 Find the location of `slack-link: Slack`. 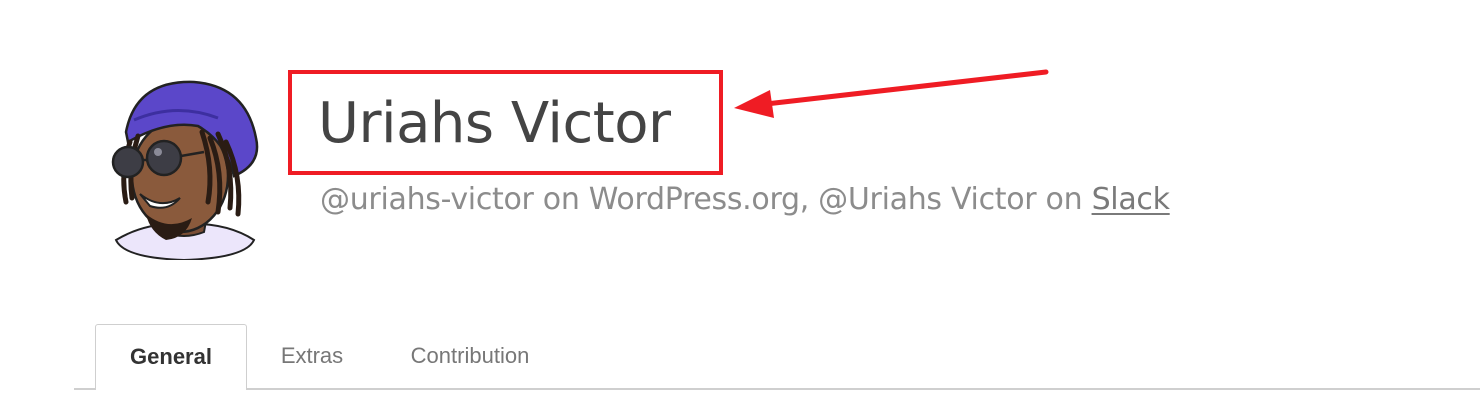

slack-link: Slack is located at coordinates (1131, 199).